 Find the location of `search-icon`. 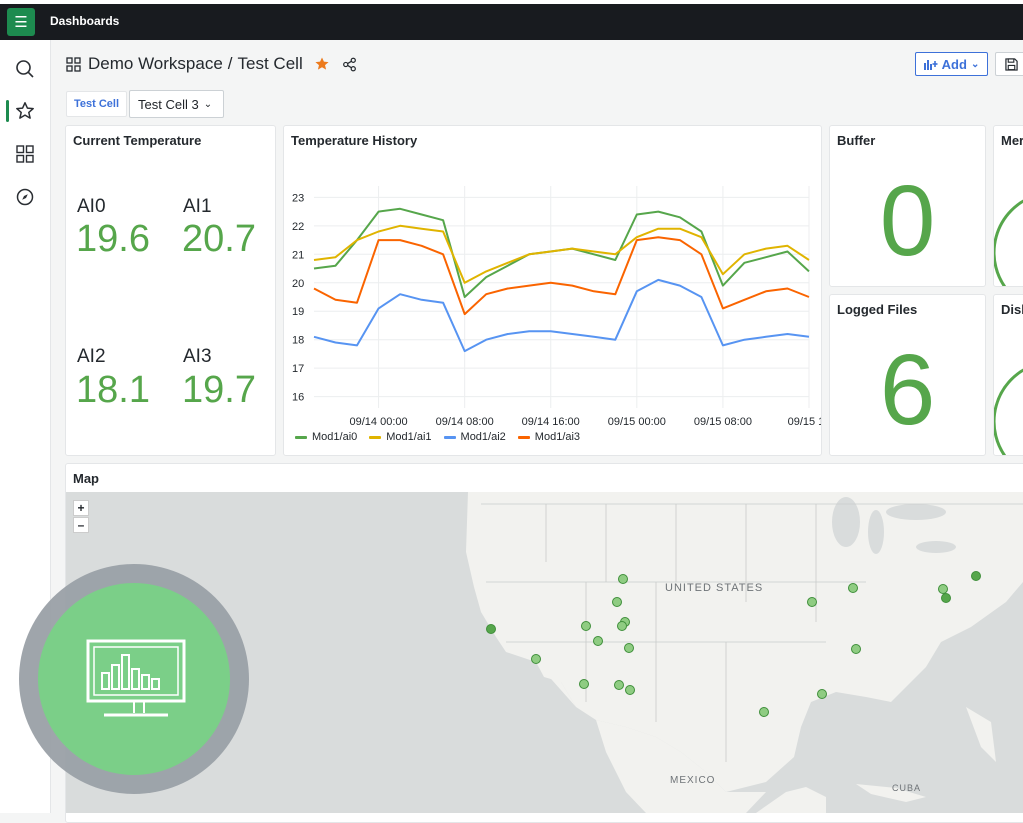

search-icon is located at coordinates (25, 69).